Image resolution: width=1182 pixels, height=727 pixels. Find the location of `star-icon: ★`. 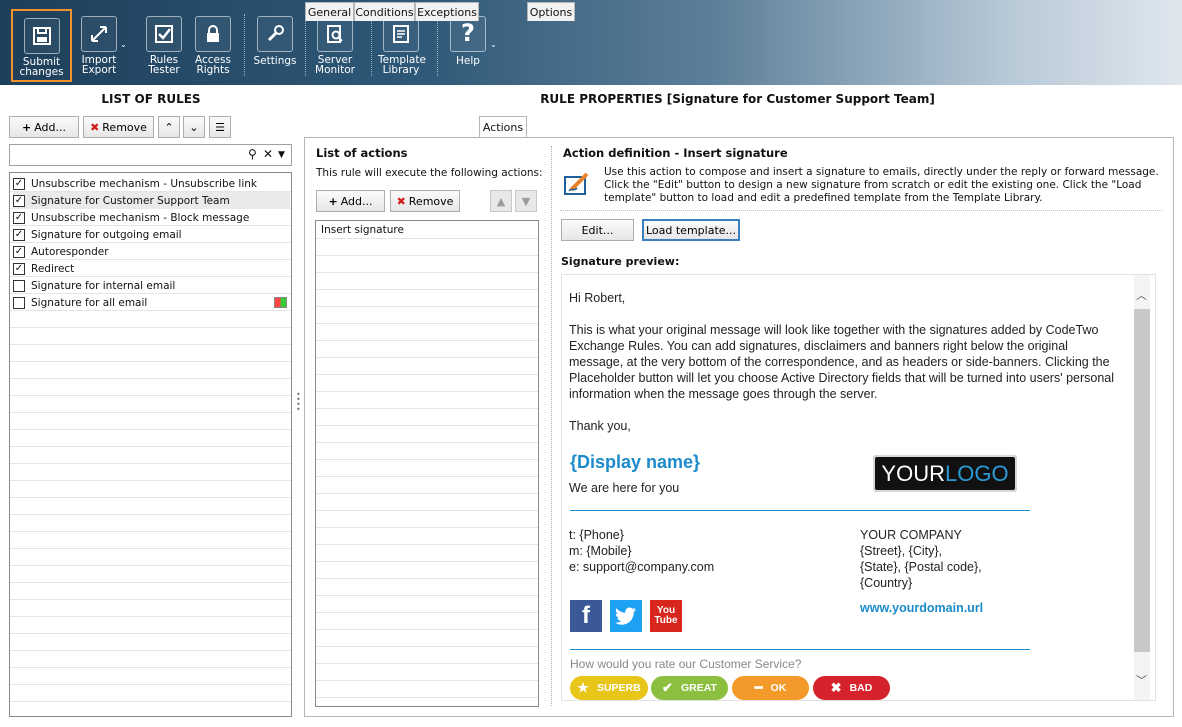

star-icon: ★ is located at coordinates (583, 687).